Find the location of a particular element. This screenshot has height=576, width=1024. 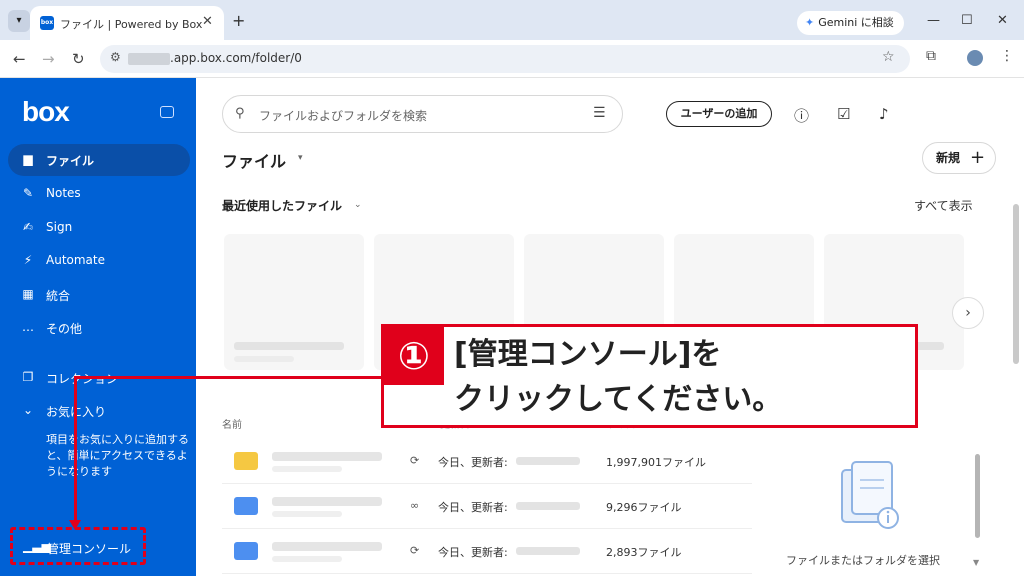

table-row: ⟳ 今日、更新者: 1,997,901ファイル is located at coordinates (487, 462).